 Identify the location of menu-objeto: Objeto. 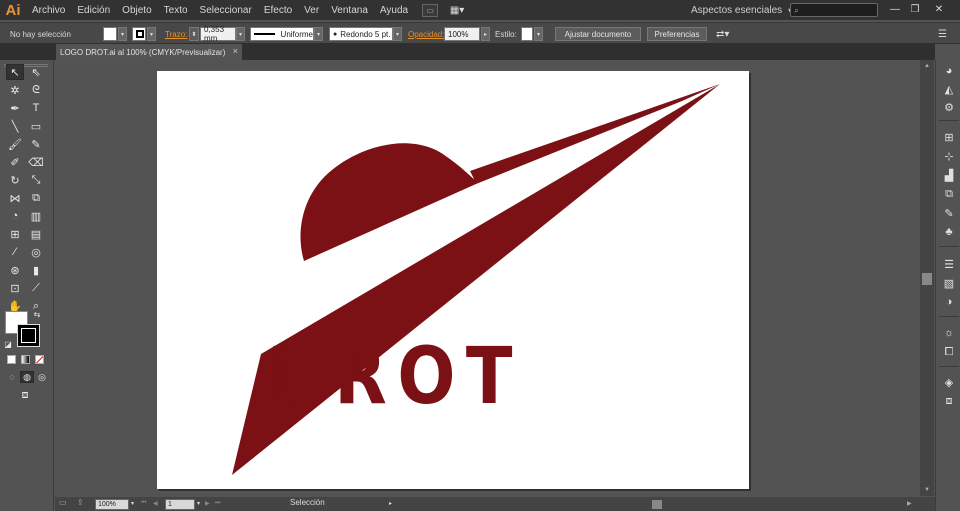
(136, 10).